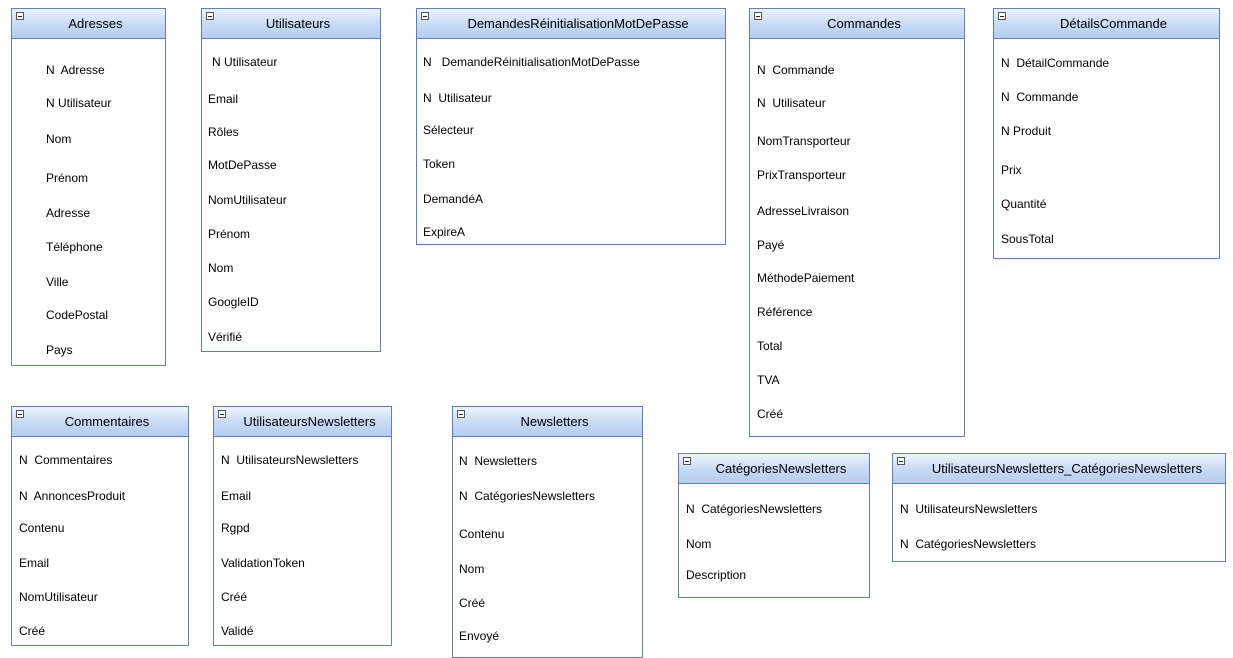 The width and height of the screenshot is (1233, 658). What do you see at coordinates (225, 337) in the screenshot?
I see `field: Vérifié` at bounding box center [225, 337].